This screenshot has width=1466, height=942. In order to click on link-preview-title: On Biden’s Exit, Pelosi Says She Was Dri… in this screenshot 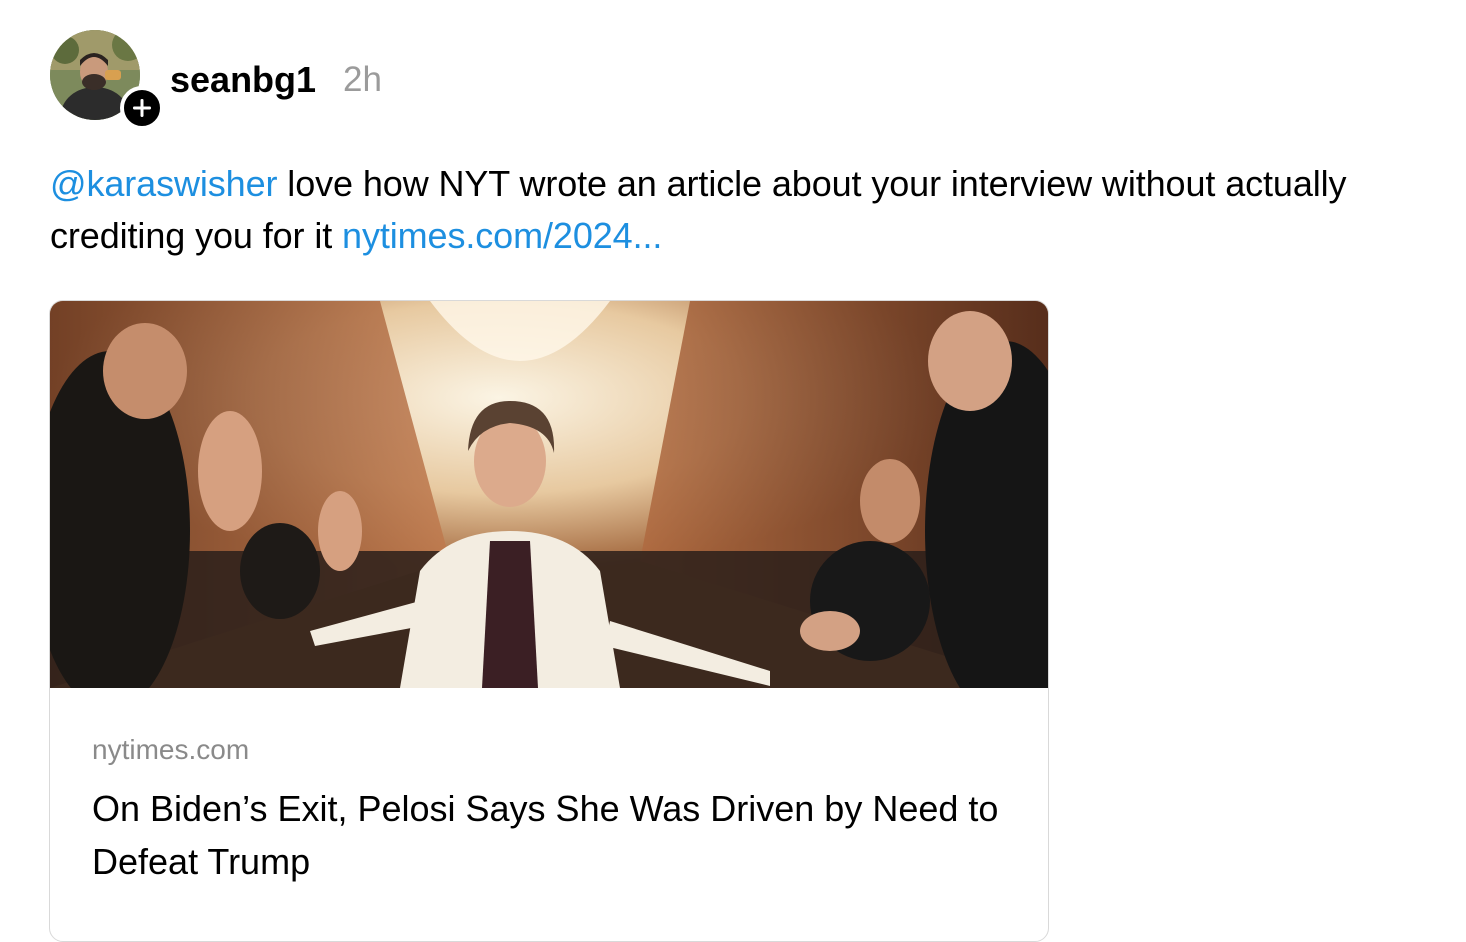, I will do `click(545, 835)`.